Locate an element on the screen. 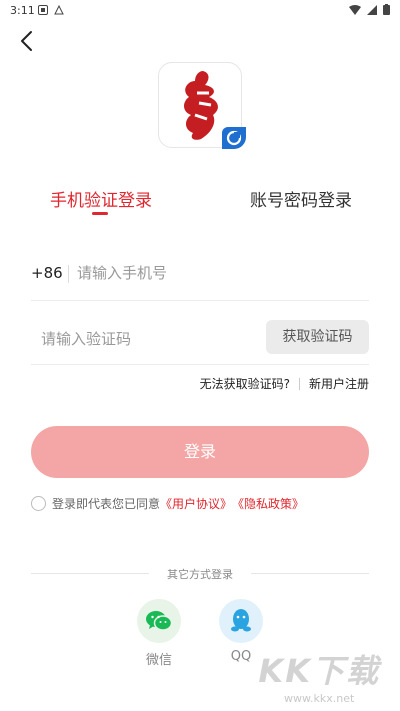  qq-icon is located at coordinates (241, 621).